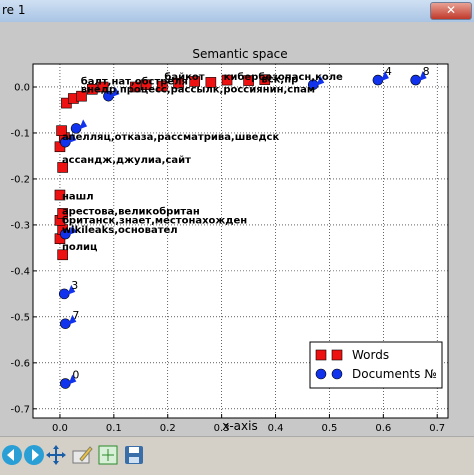  What do you see at coordinates (80, 247) in the screenshot?
I see `word-annotation: полиц` at bounding box center [80, 247].